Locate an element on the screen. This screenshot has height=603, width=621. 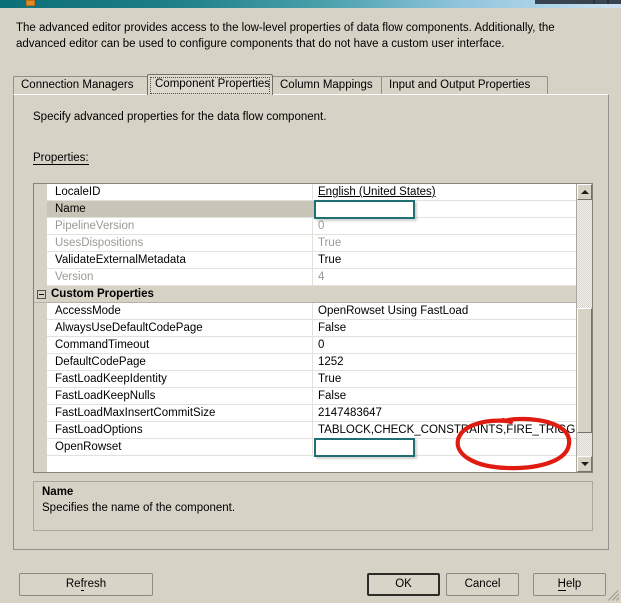
grid-row: OpenRowset is located at coordinates (312, 447).